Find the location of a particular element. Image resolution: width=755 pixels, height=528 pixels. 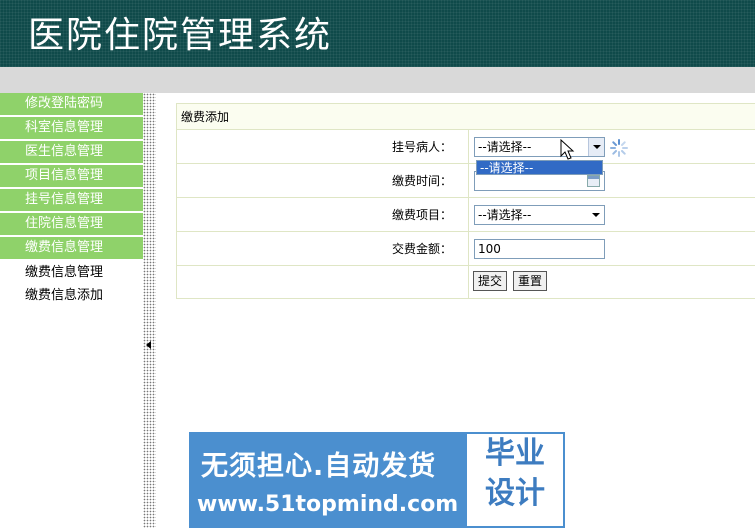

banner-url: www.51topmind.com is located at coordinates (328, 504).